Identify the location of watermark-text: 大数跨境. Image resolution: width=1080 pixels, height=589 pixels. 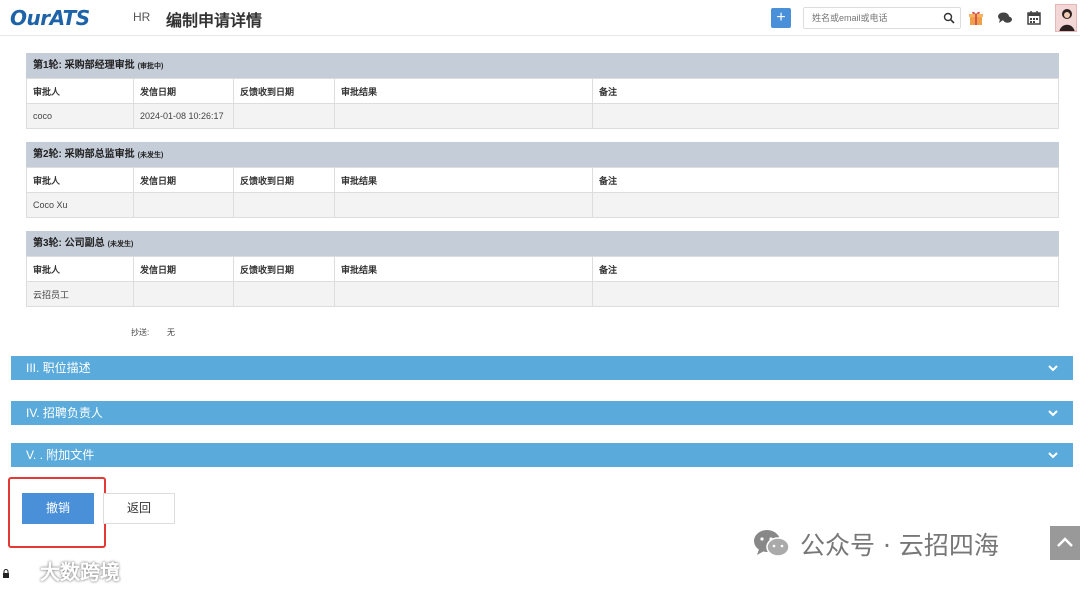
(80, 572).